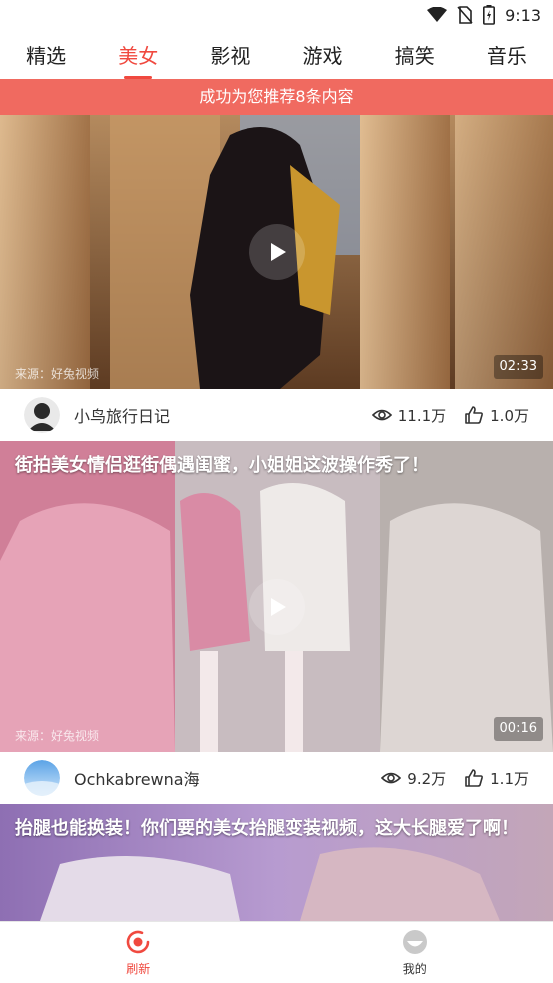 Image resolution: width=553 pixels, height=983 pixels. What do you see at coordinates (509, 778) in the screenshot?
I see `like-count-value: 1.1万` at bounding box center [509, 778].